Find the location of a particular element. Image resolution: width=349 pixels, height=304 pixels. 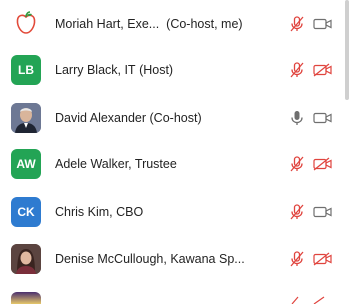

participant-row: LB Larry Black, IT (Host) is located at coordinates (172, 70).